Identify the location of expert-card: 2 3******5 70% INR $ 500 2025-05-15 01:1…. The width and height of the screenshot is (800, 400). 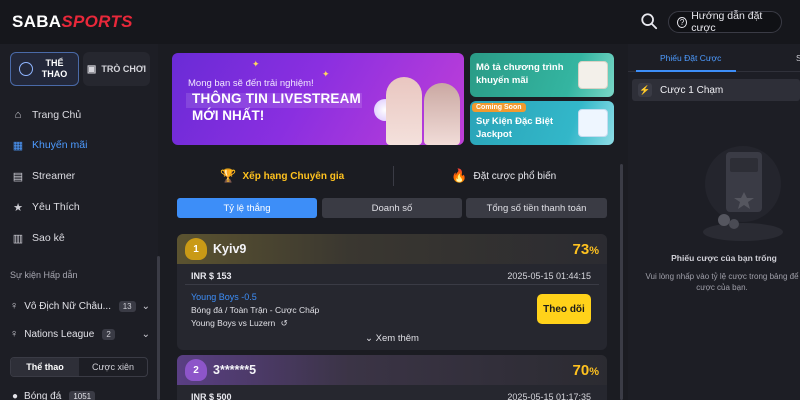
(392, 377).